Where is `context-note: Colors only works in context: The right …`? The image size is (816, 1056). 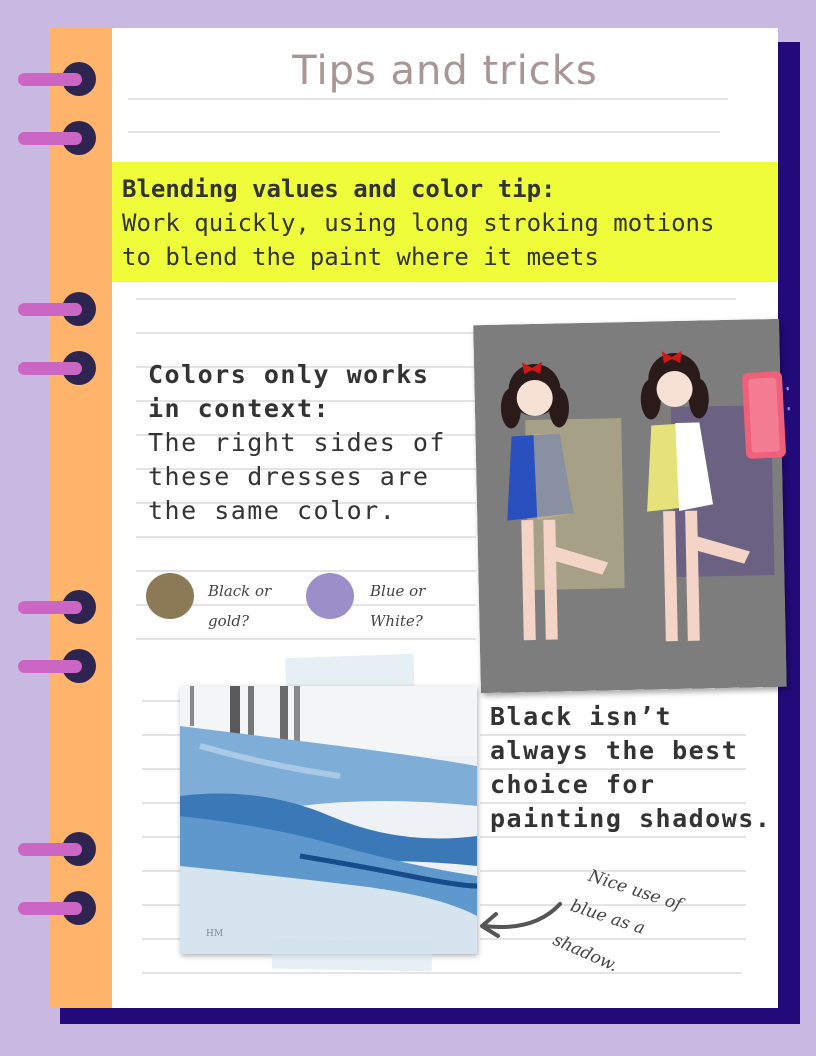
context-note: Colors only works in context: The right … is located at coordinates (298, 443).